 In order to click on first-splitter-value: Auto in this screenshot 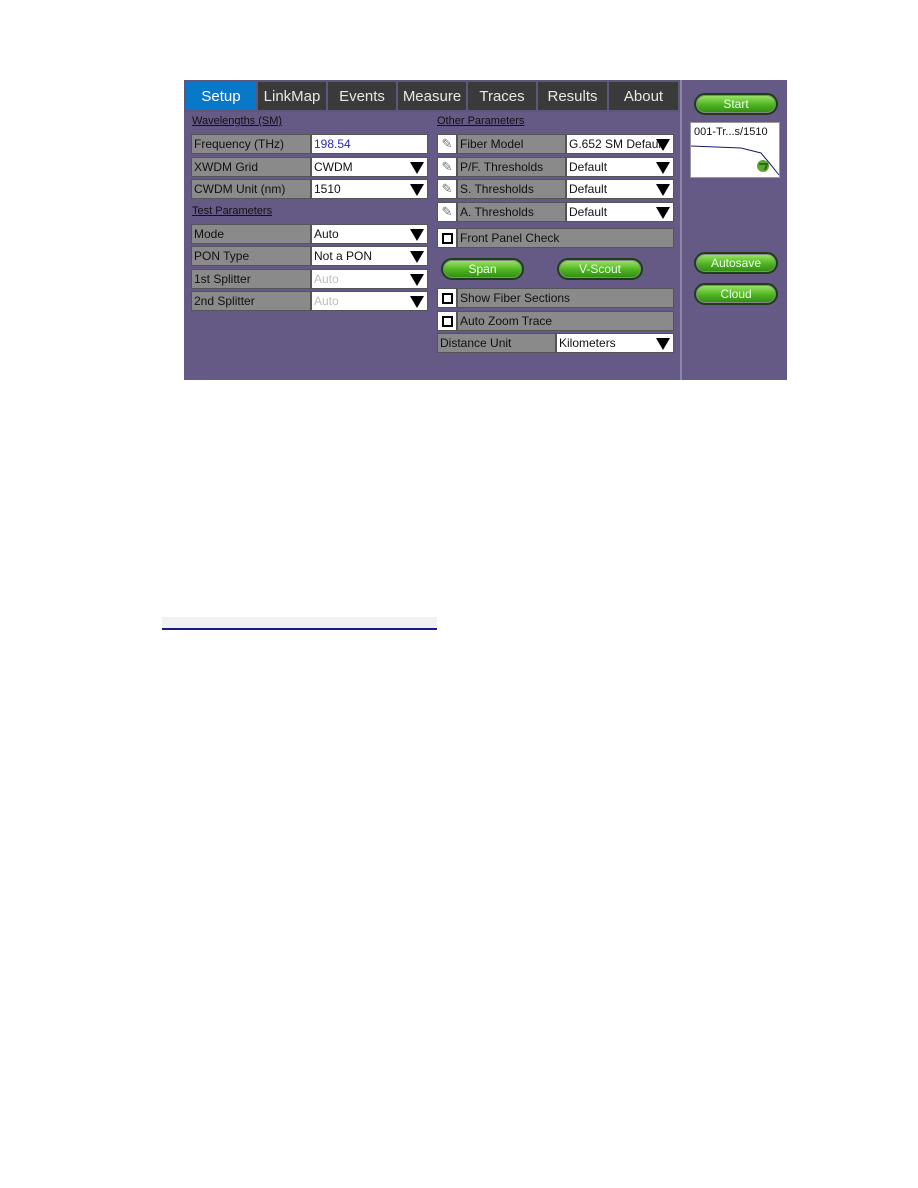, I will do `click(326, 279)`.